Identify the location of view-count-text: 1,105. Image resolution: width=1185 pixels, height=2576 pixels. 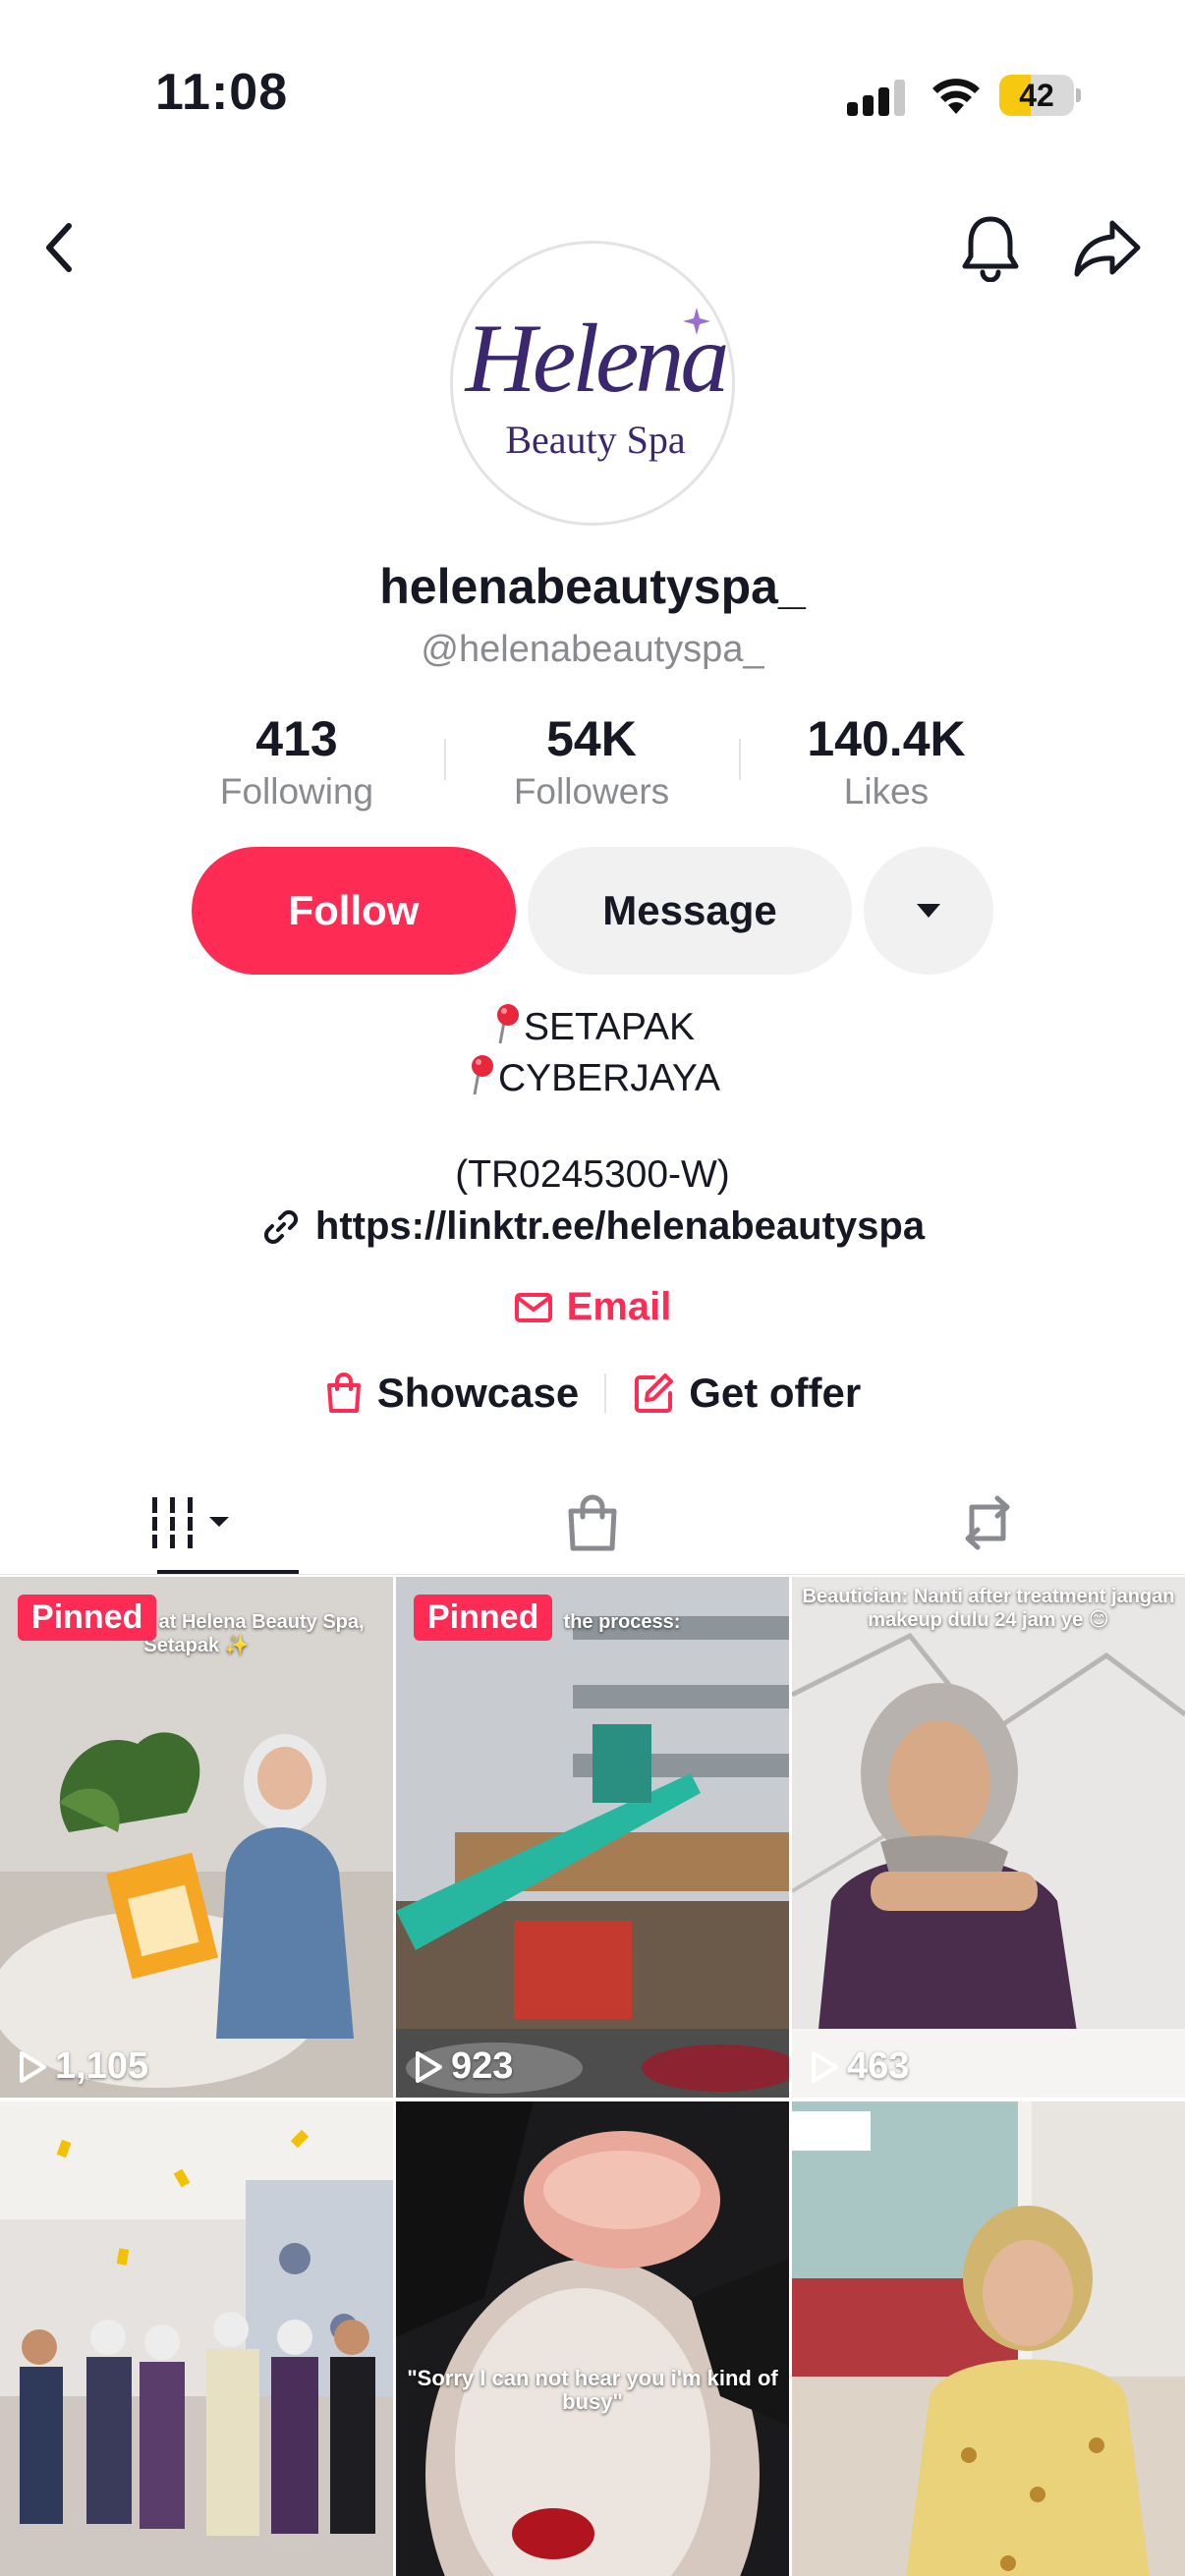
(102, 2066).